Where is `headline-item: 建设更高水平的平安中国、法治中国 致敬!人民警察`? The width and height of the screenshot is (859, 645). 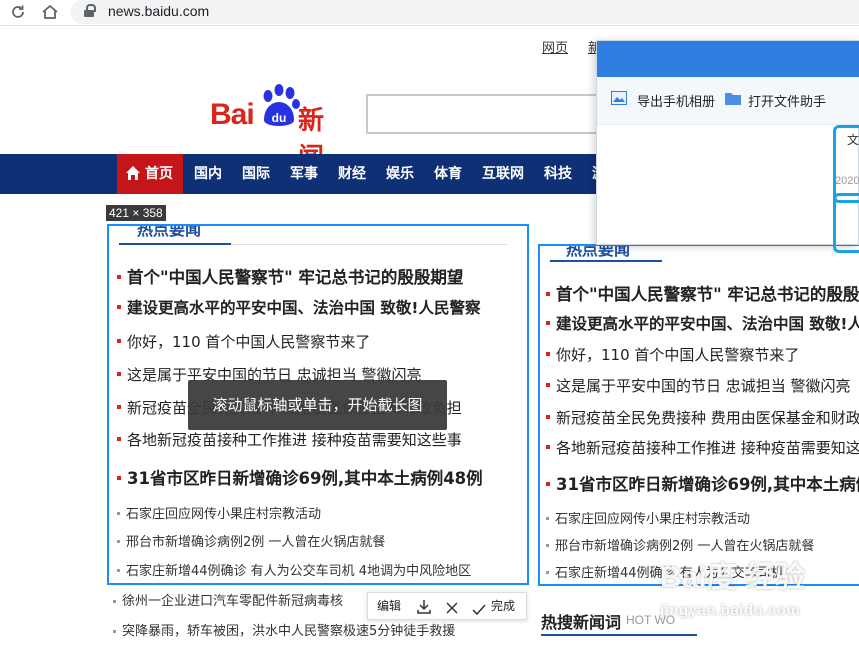 headline-item: 建设更高水平的平安中国、法治中国 致敬!人民警察 is located at coordinates (298, 307).